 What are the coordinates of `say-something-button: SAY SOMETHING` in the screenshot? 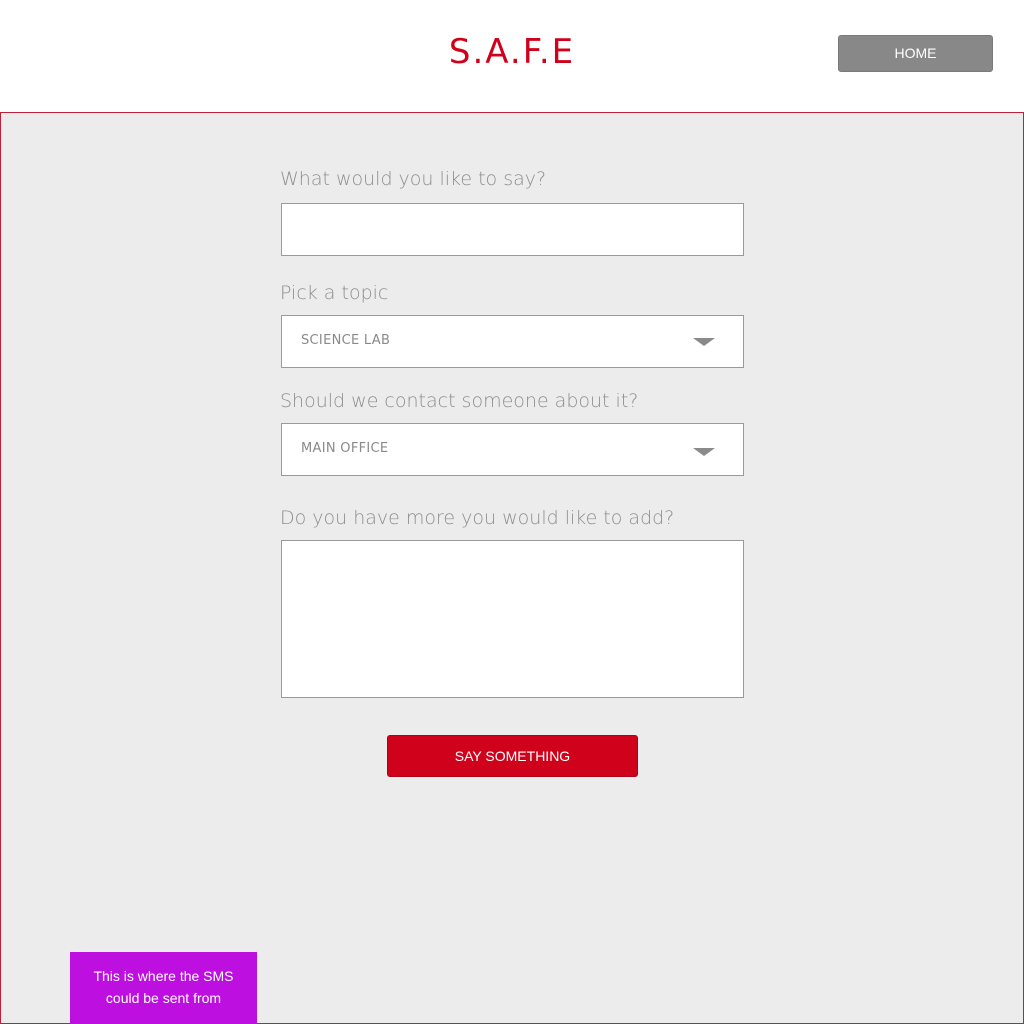 It's located at (512, 756).